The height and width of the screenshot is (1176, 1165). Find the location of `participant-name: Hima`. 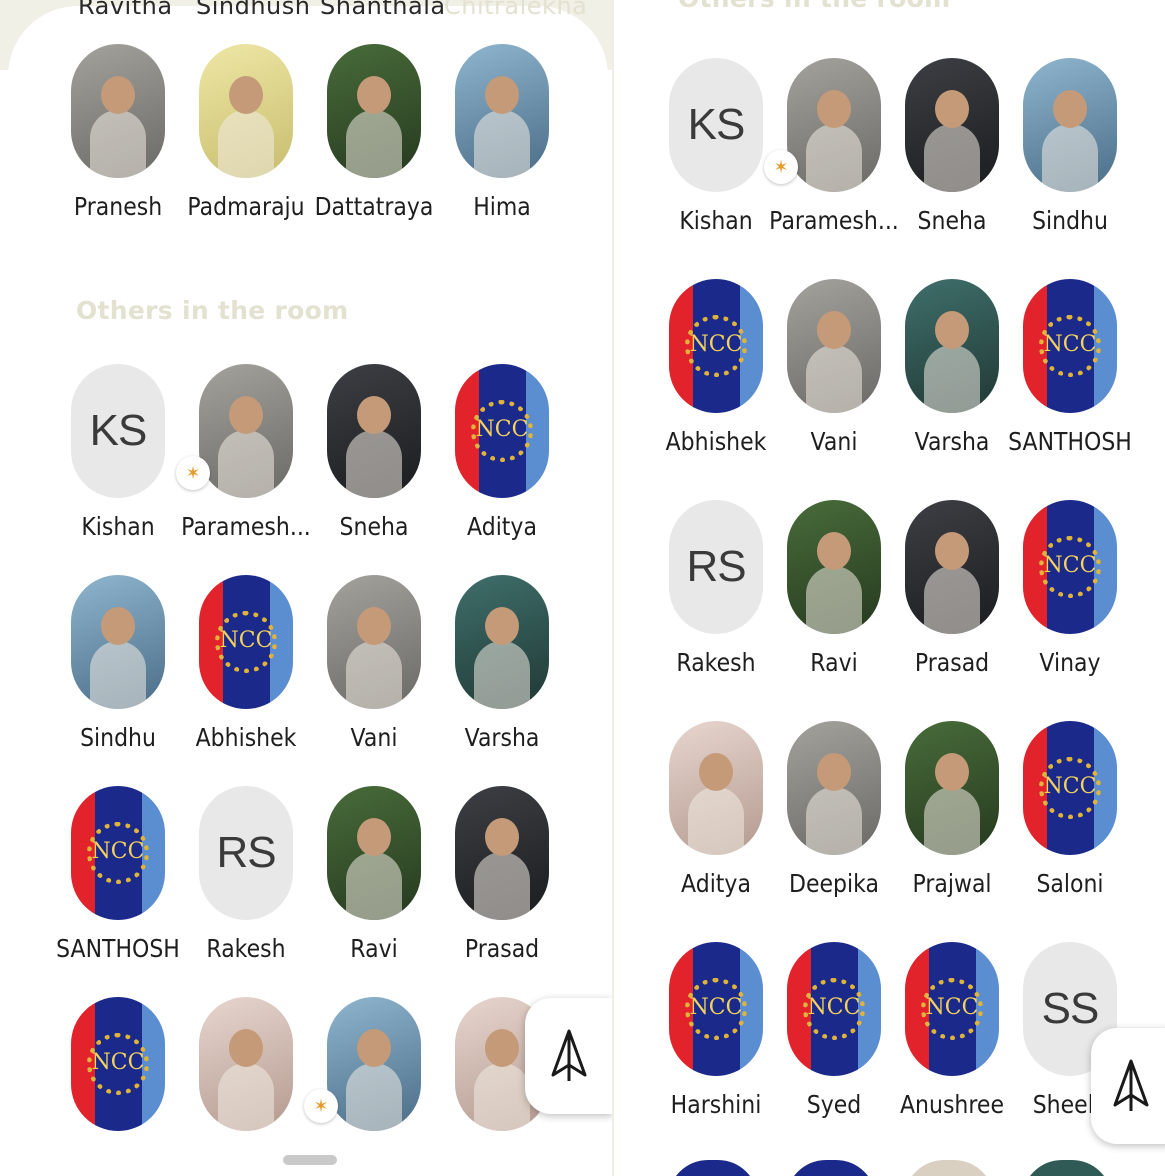

participant-name: Hima is located at coordinates (502, 206).